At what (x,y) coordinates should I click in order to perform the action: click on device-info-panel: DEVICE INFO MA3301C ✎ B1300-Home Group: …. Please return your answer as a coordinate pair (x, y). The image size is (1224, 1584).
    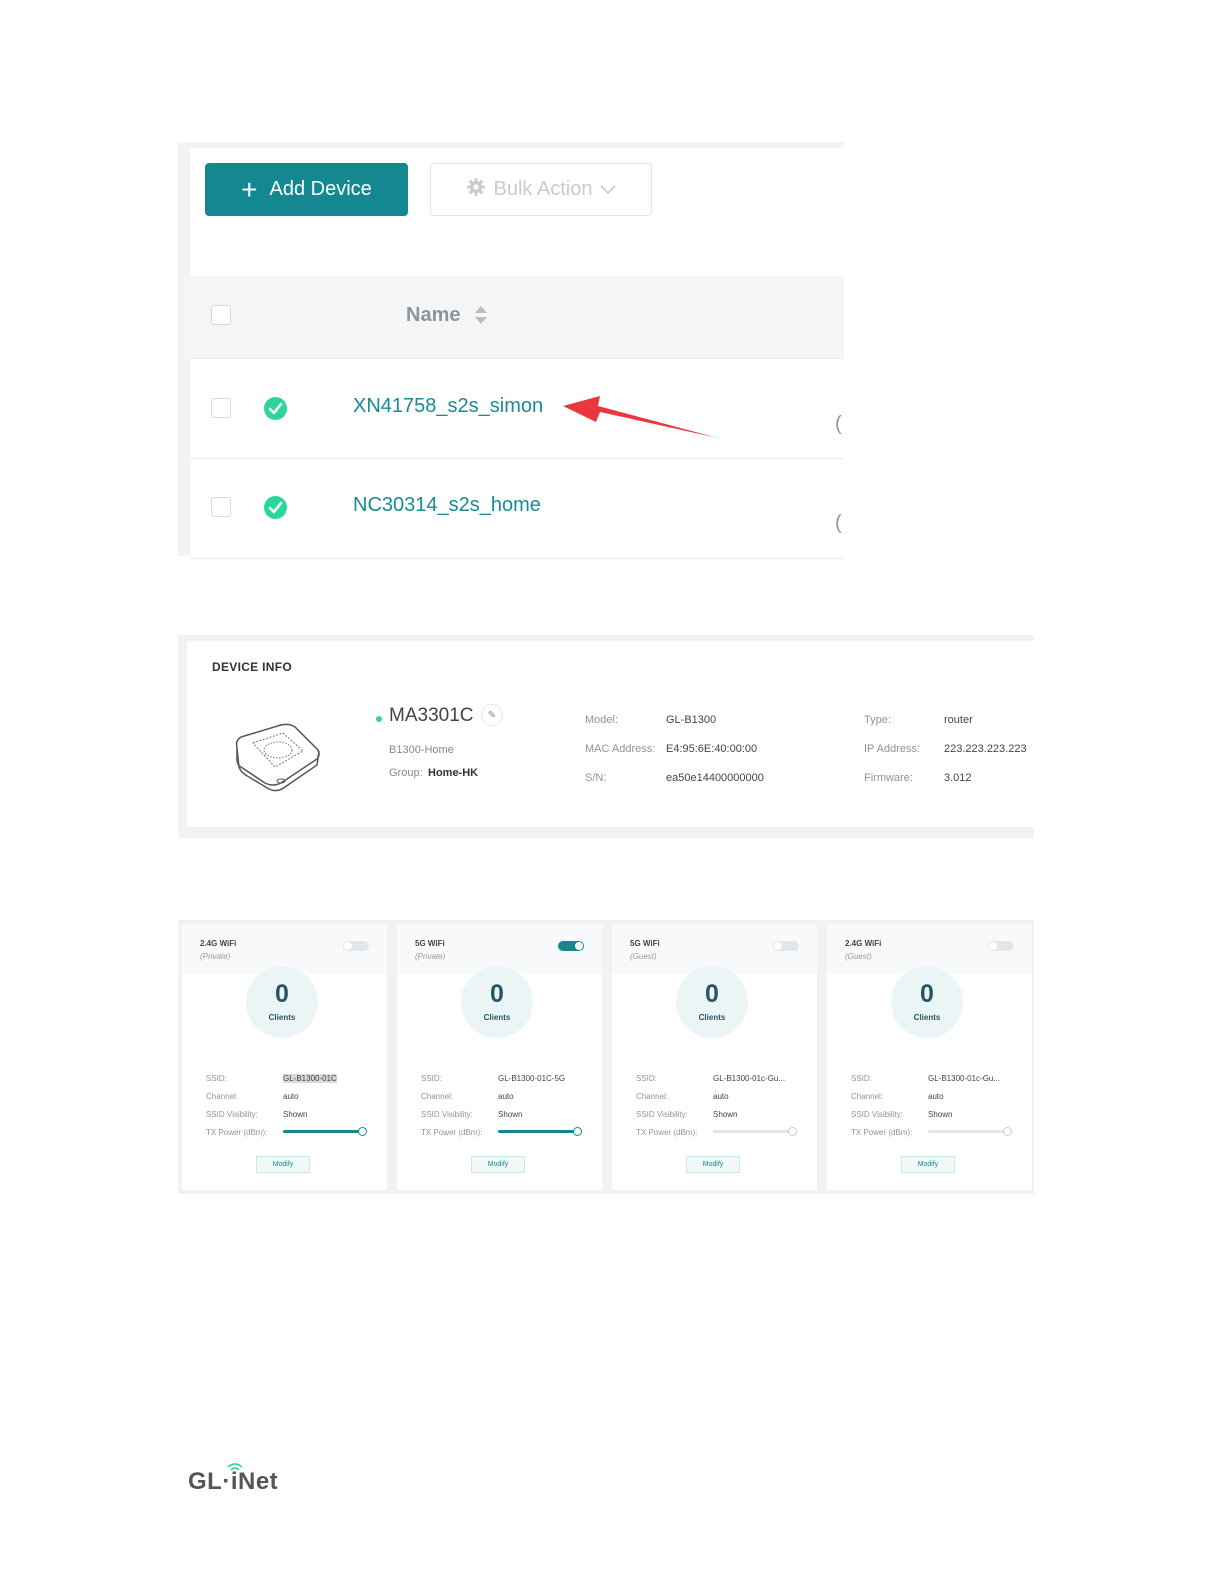
    Looking at the image, I should click on (606, 736).